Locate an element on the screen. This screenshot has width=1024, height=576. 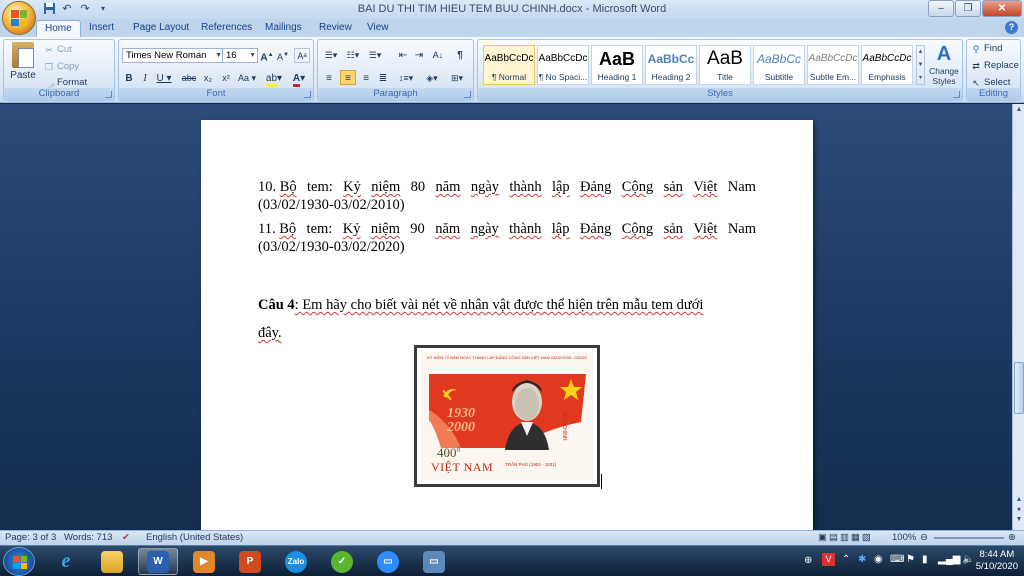
shading-button: ◈▾ is located at coordinates (432, 78).